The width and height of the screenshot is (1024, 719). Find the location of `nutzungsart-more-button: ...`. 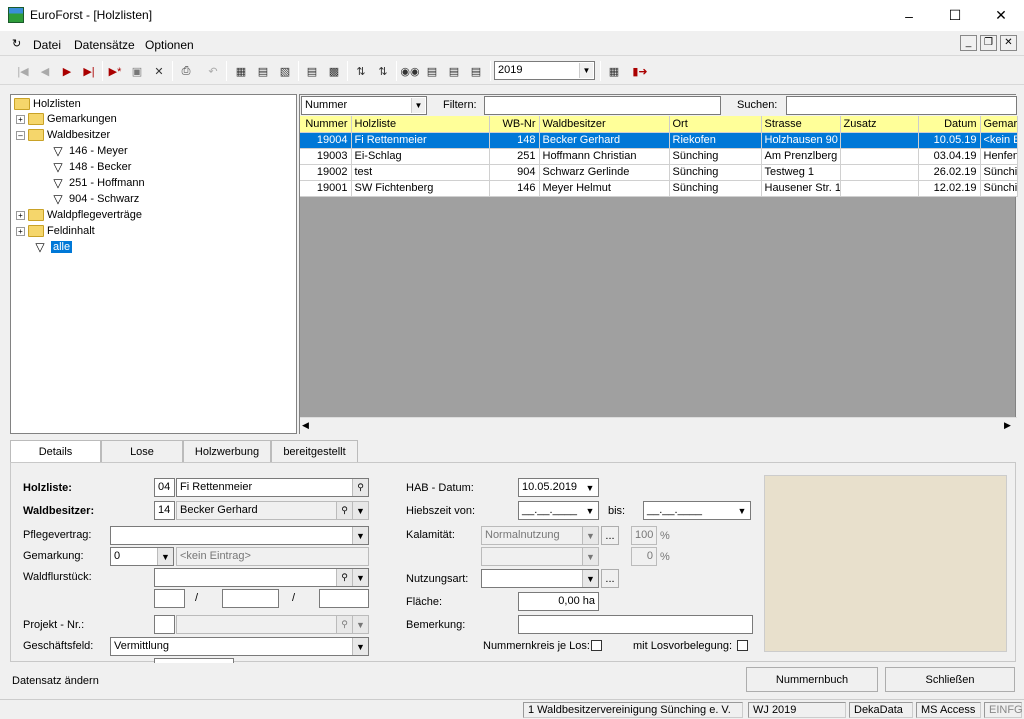

nutzungsart-more-button: ... is located at coordinates (610, 578).